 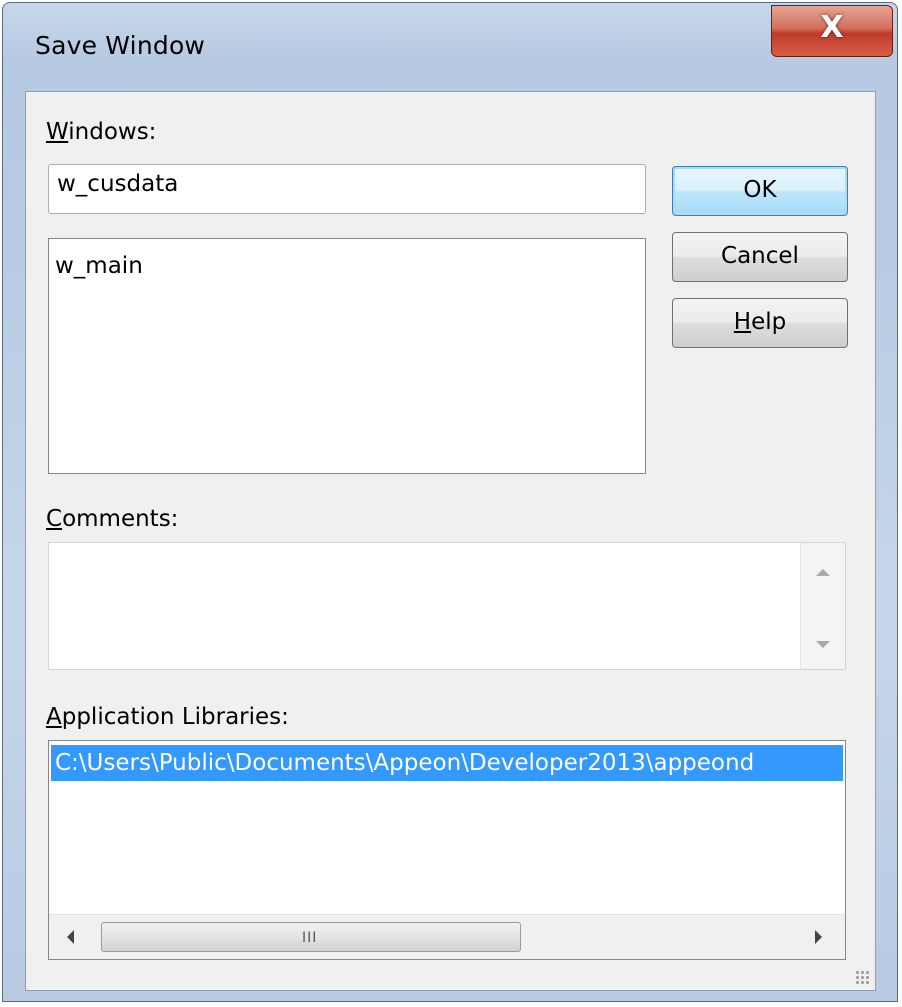 I want to click on ok-button: OK, so click(x=760, y=191).